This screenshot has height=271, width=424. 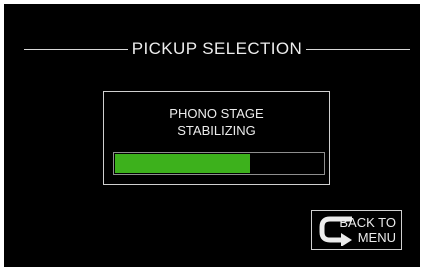 I want to click on back-label-line-1: BACK TO, so click(x=367, y=222).